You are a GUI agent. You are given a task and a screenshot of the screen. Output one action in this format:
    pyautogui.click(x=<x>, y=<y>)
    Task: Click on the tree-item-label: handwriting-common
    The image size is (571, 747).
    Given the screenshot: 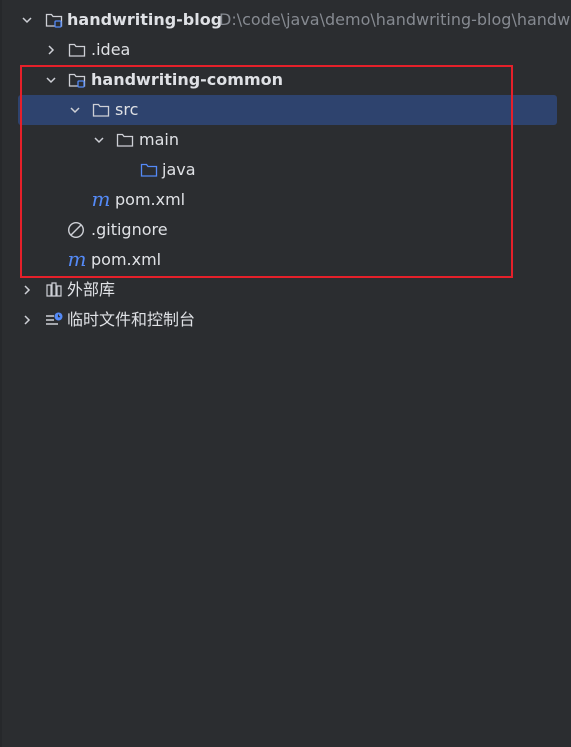 What is the action you would take?
    pyautogui.click(x=187, y=79)
    